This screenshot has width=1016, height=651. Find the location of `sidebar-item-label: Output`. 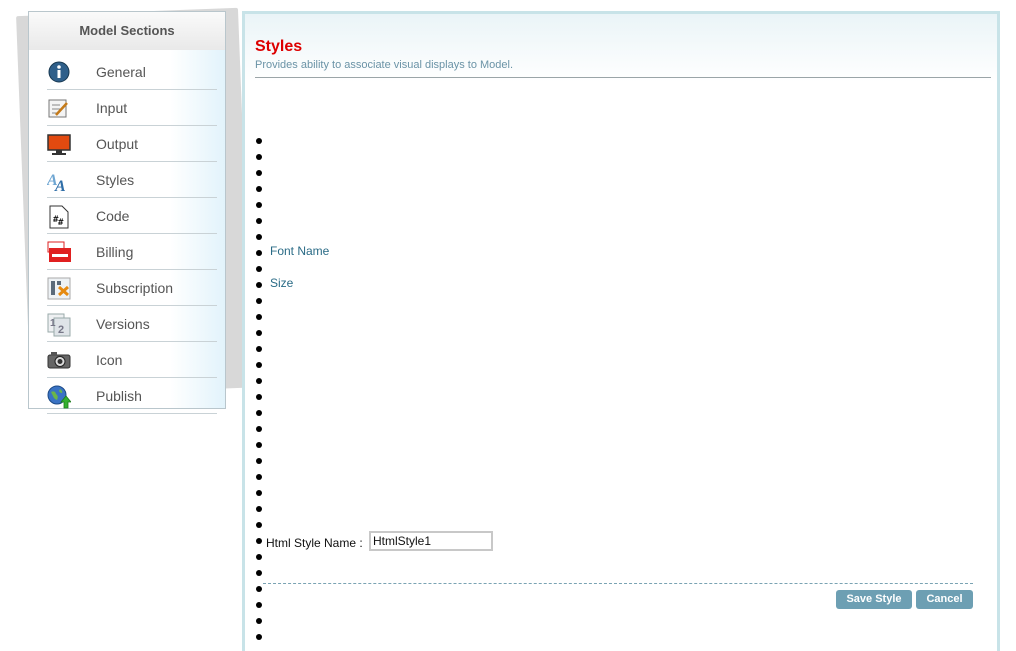

sidebar-item-label: Output is located at coordinates (117, 144).